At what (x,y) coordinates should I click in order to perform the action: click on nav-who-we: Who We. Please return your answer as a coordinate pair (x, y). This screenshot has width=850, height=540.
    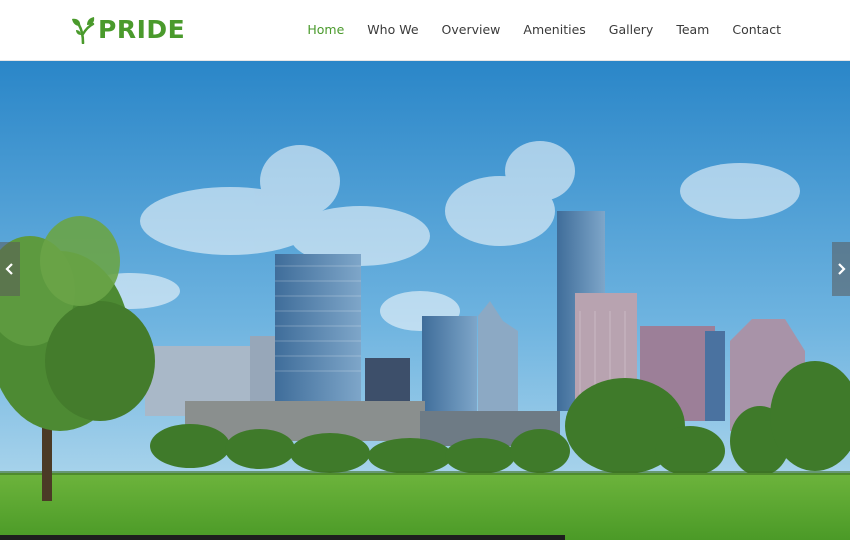
    Looking at the image, I should click on (392, 30).